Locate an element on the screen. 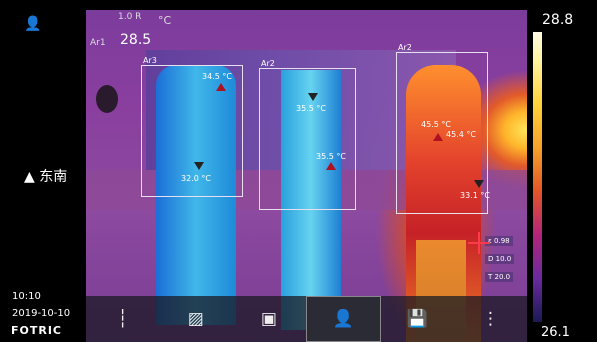 The image size is (597, 342). reflected-temp-readout: T 20.0 is located at coordinates (499, 277).